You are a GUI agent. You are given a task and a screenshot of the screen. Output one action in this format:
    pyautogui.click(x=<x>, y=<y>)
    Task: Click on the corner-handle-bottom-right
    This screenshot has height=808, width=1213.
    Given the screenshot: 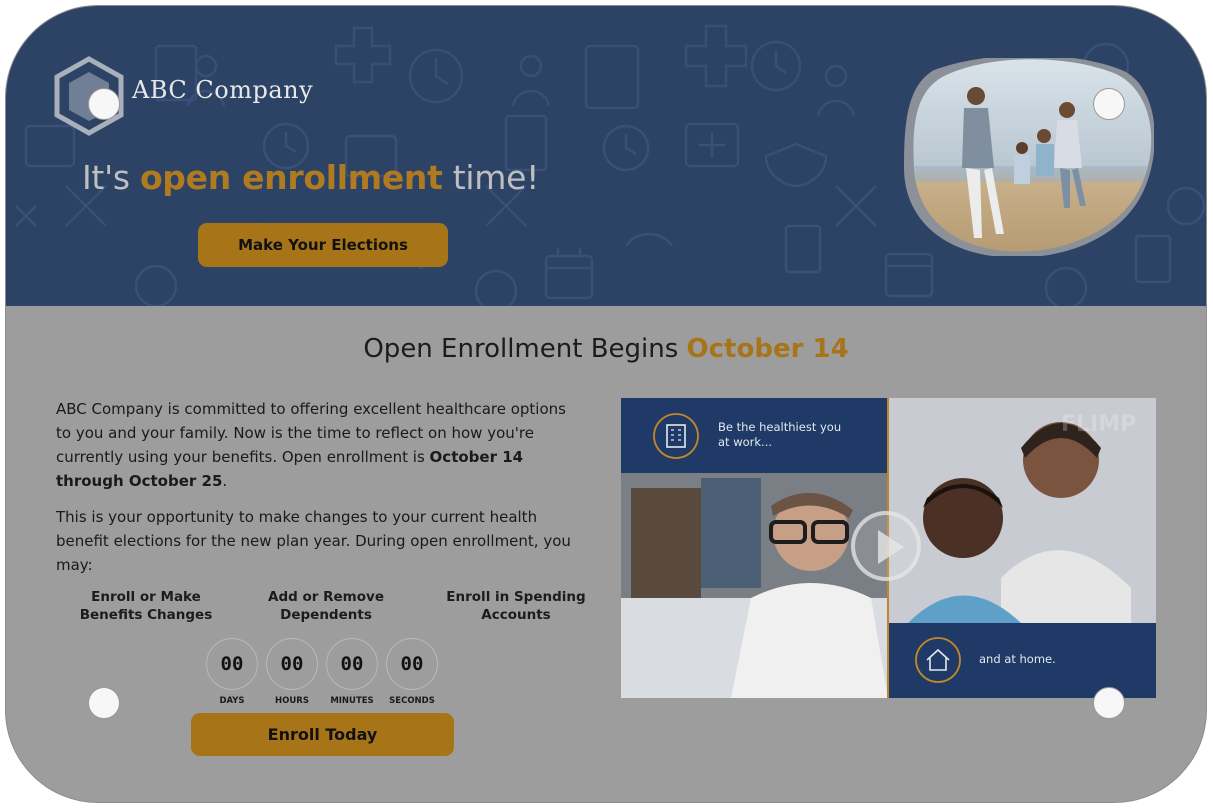 What is the action you would take?
    pyautogui.click(x=1109, y=703)
    